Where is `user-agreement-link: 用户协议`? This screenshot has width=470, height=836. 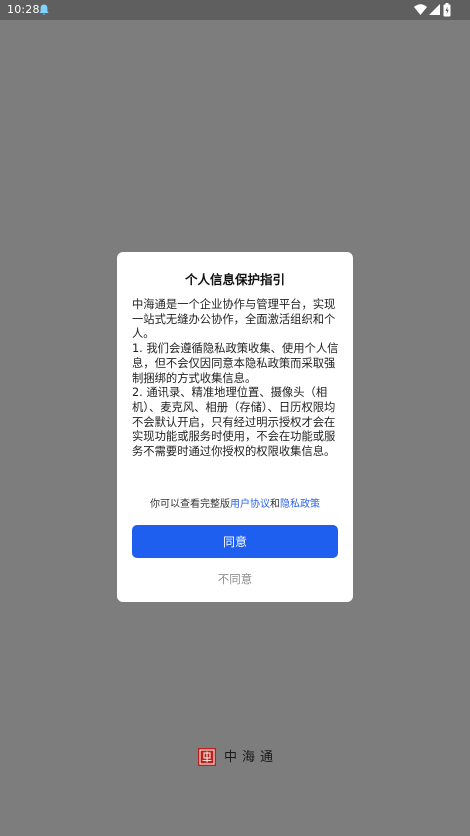 user-agreement-link: 用户协议 is located at coordinates (250, 504).